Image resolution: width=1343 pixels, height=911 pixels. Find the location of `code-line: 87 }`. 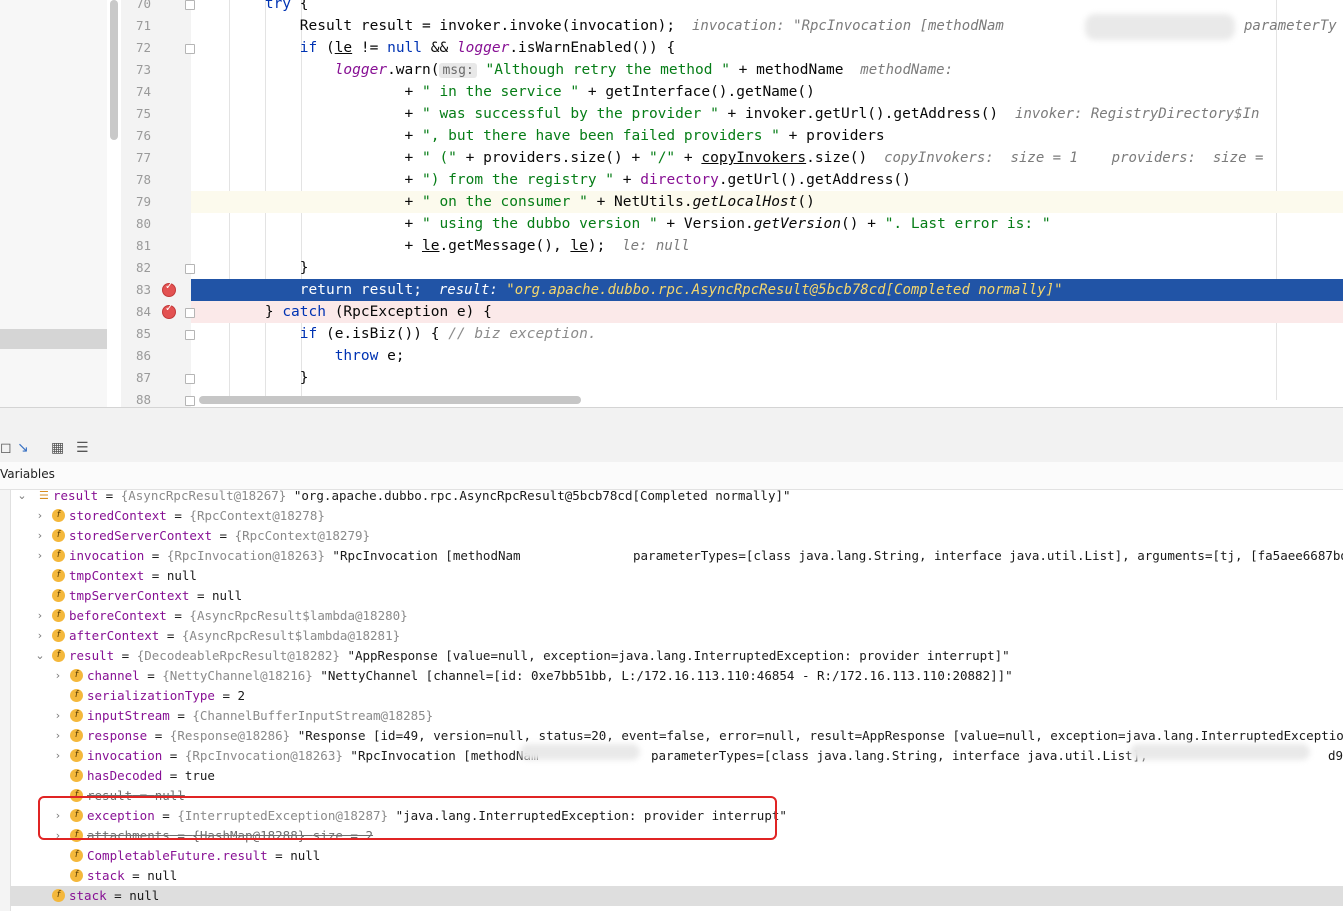

code-line: 87 } is located at coordinates (739, 378).